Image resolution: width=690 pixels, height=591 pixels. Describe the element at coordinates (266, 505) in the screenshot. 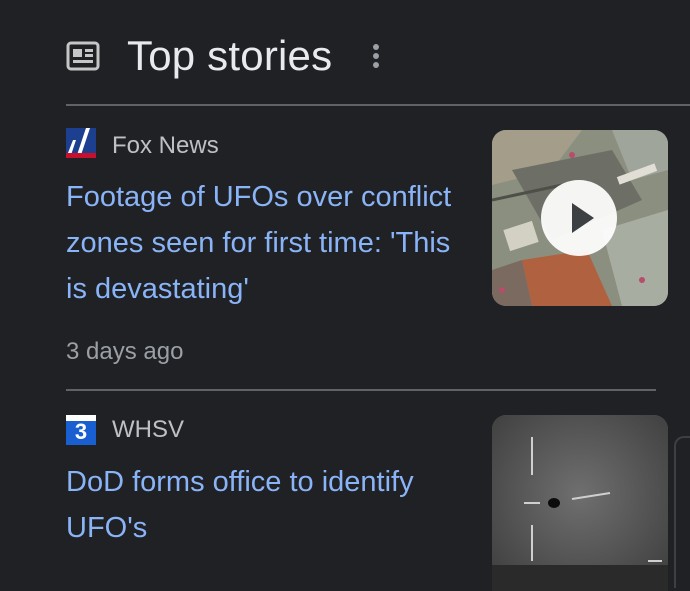

I see `story-headline: DoD forms office to identify UFO's` at that location.